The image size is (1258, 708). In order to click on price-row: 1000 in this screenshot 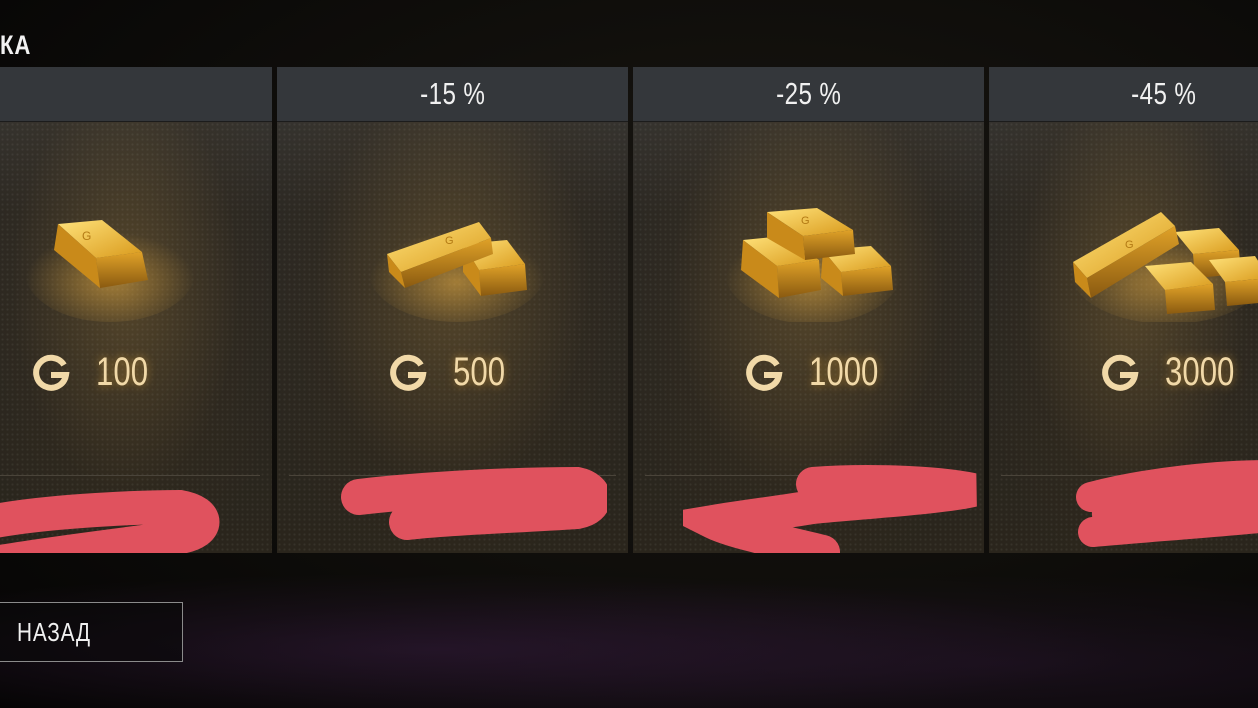, I will do `click(820, 372)`.